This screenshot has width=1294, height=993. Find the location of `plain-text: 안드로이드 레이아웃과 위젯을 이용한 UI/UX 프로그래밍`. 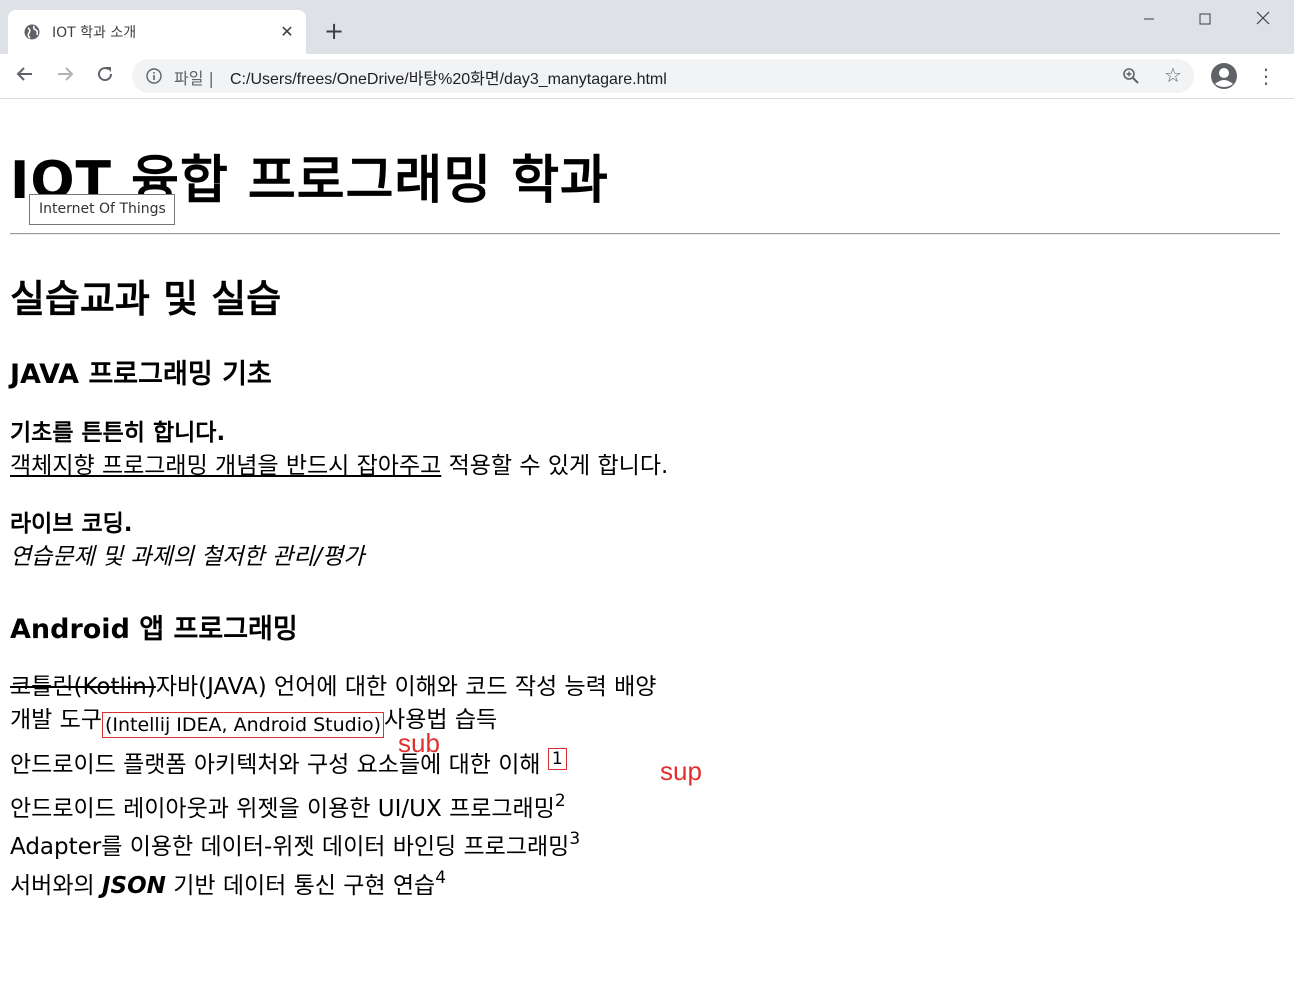

plain-text: 안드로이드 레이아웃과 위젯을 이용한 UI/UX 프로그래밍 is located at coordinates (282, 809).